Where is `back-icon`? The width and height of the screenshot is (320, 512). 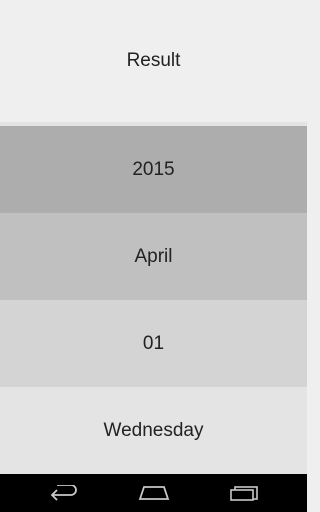
back-icon is located at coordinates (63, 493).